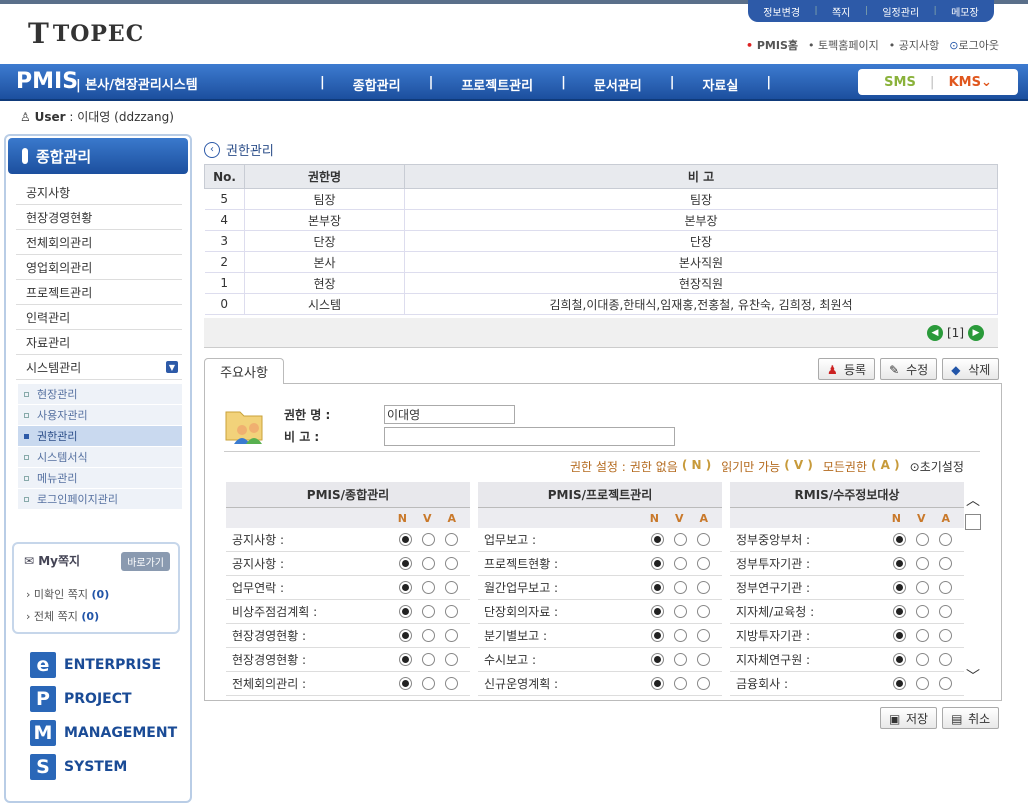 The height and width of the screenshot is (803, 1028). What do you see at coordinates (847, 369) in the screenshot?
I see `register-button: ♟ 등록` at bounding box center [847, 369].